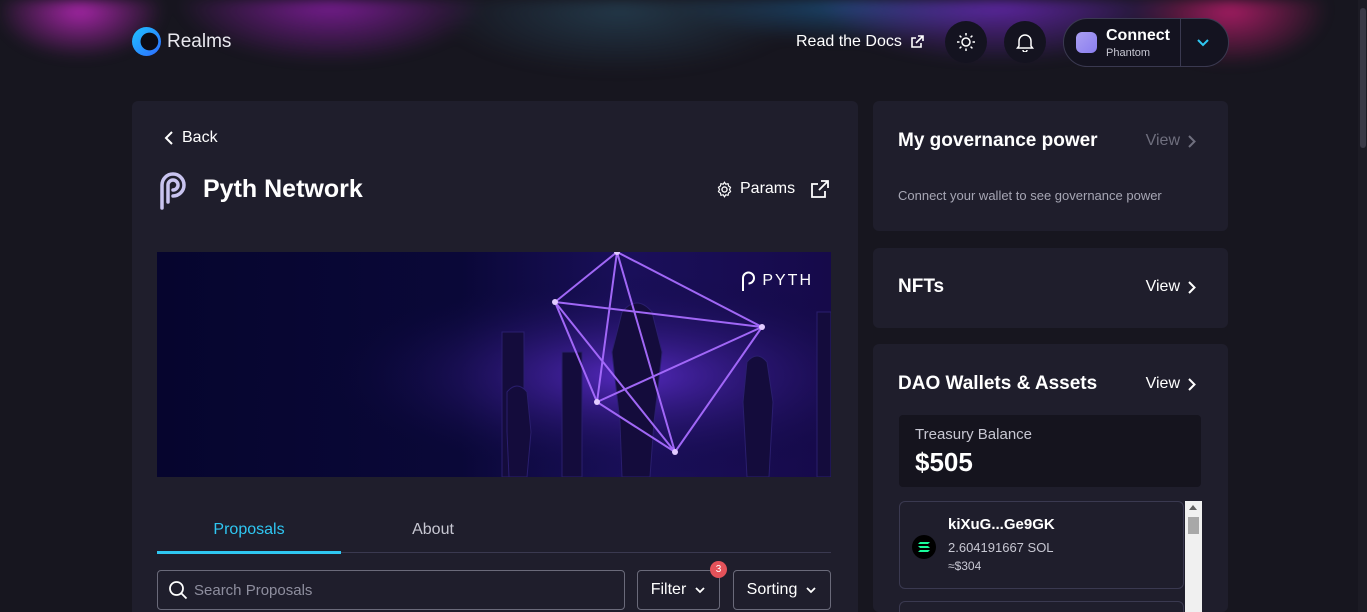 The width and height of the screenshot is (1367, 612). What do you see at coordinates (1162, 286) in the screenshot?
I see `nfts-view-label: View` at bounding box center [1162, 286].